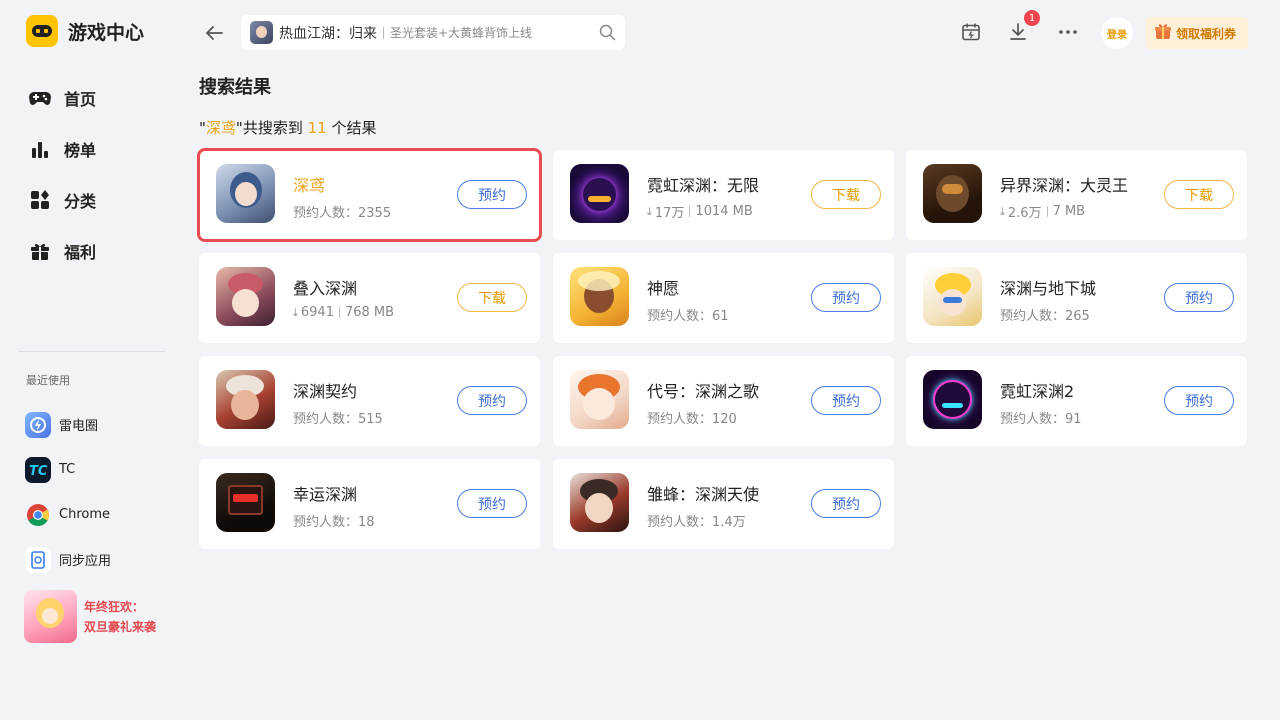 This screenshot has height=720, width=1280. I want to click on result-card: 霓虹深渊：无限 ⤓ 17万 1014 MB 下载, so click(723, 195).